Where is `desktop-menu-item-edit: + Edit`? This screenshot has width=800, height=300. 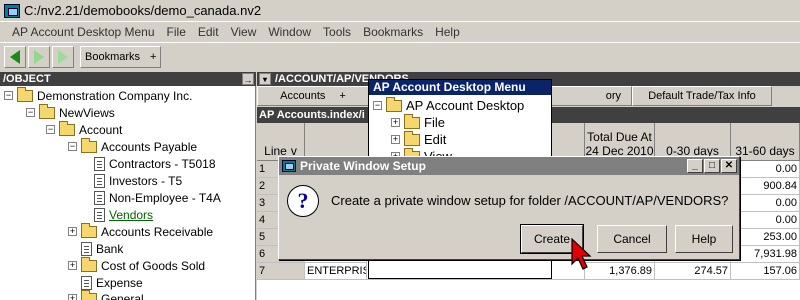 desktop-menu-item-edit: + Edit is located at coordinates (418, 139).